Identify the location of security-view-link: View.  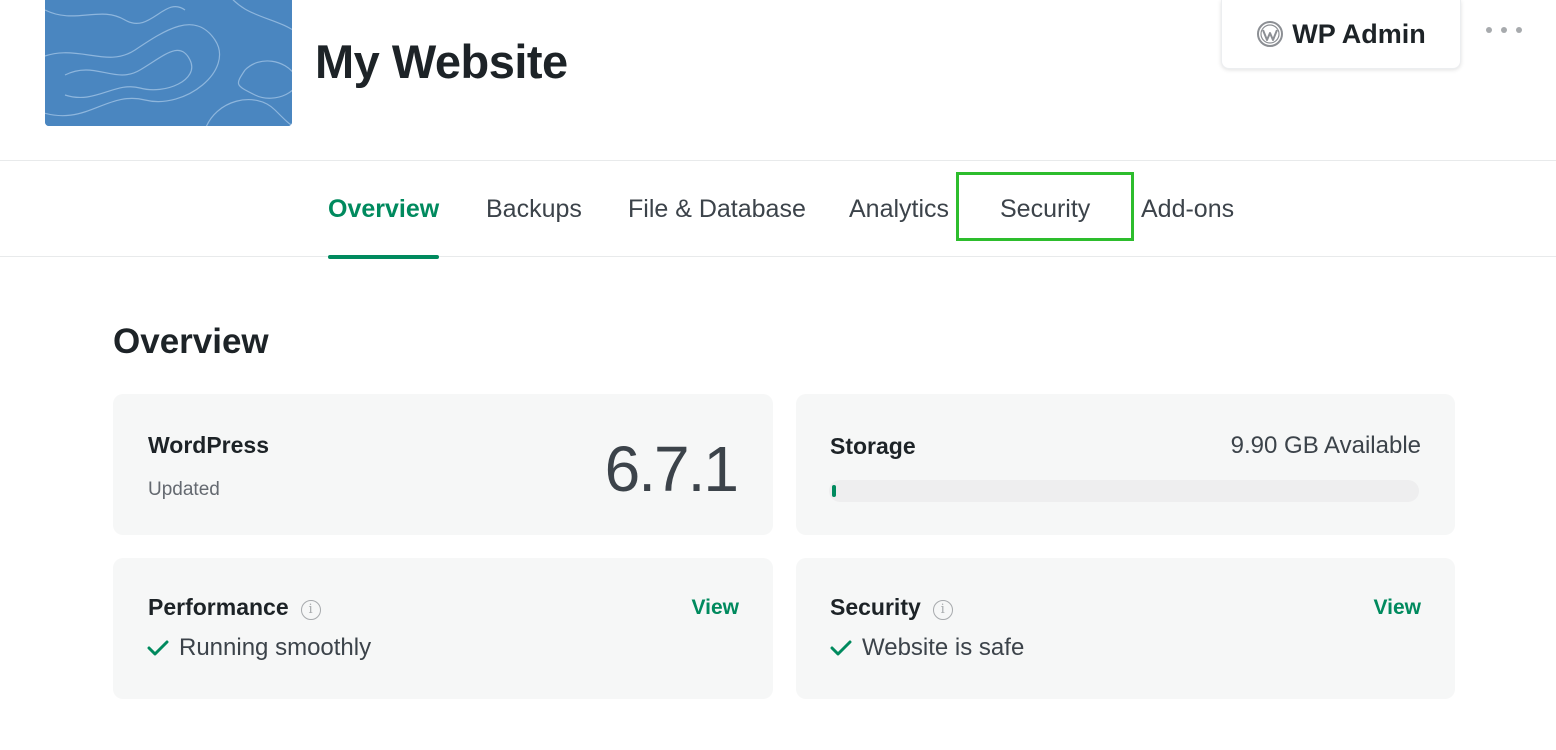
(1397, 608).